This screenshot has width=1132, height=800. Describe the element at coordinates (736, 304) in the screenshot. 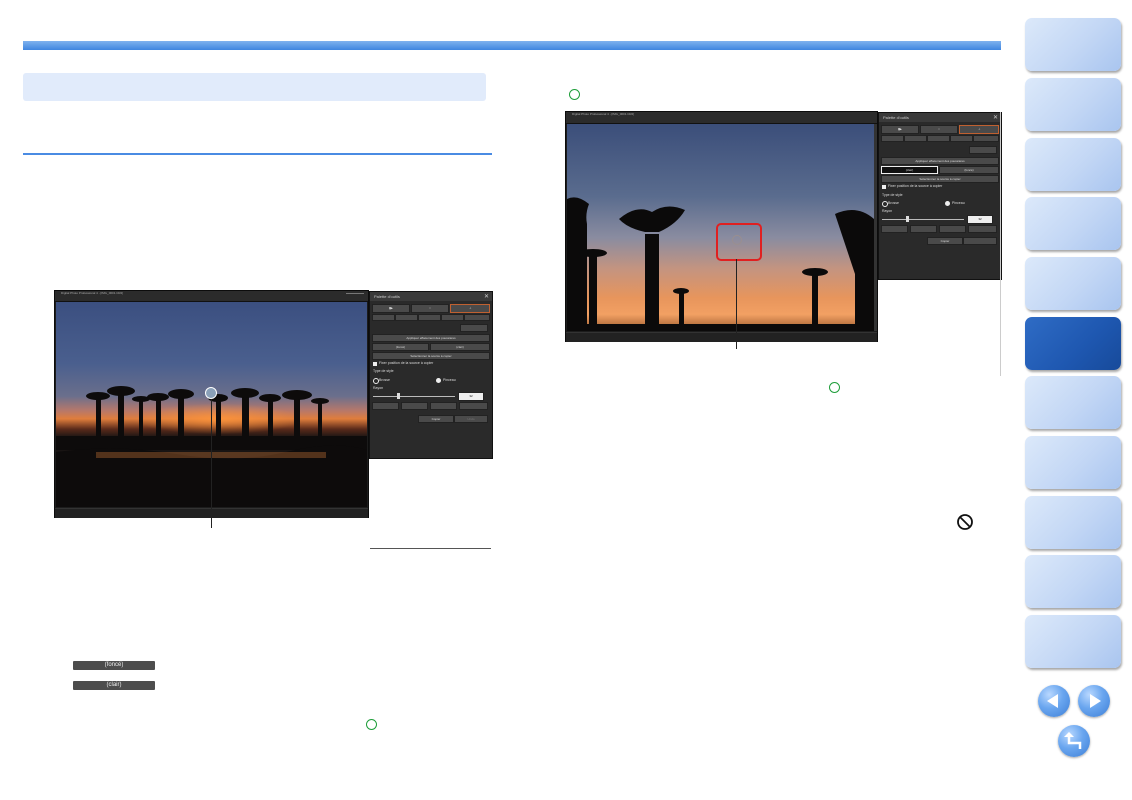

I see `leader-line-right` at that location.